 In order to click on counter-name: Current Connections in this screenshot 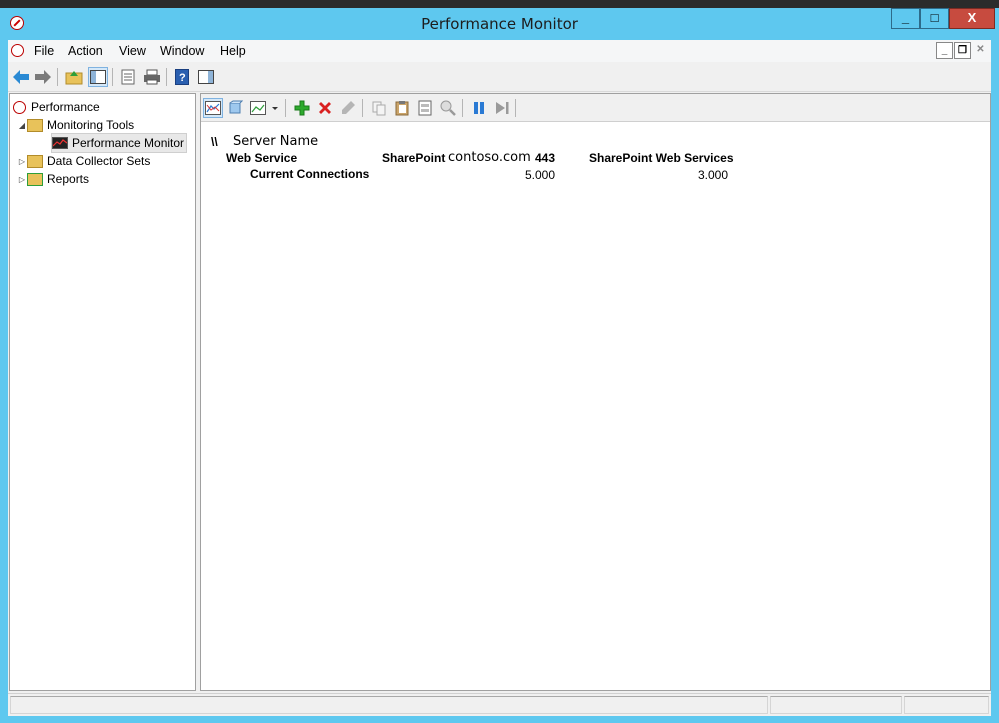, I will do `click(310, 174)`.